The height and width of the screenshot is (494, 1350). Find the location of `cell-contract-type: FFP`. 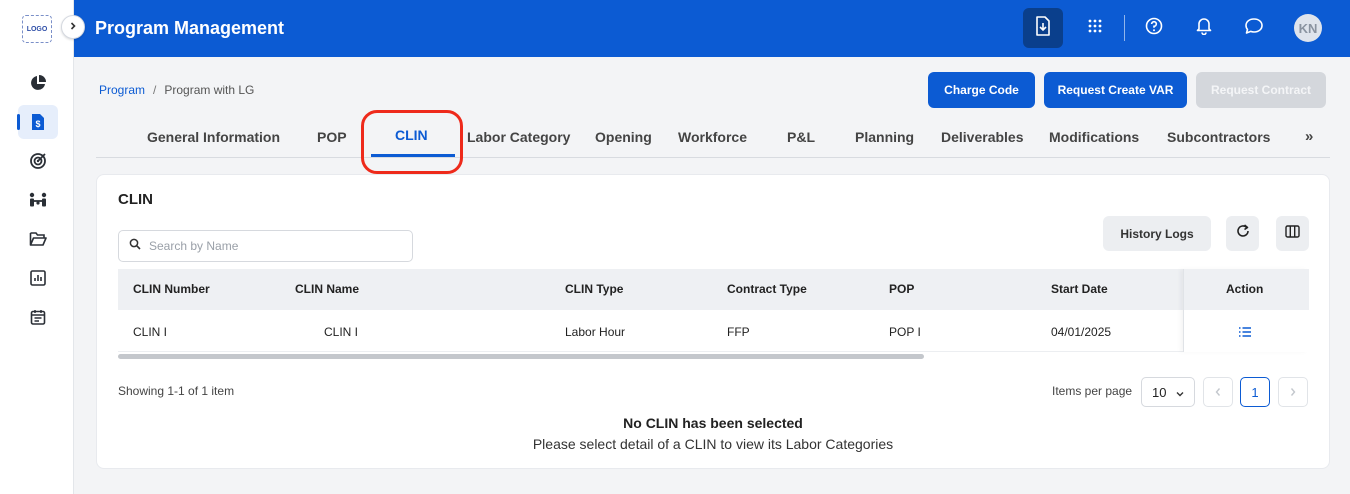

cell-contract-type: FFP is located at coordinates (738, 332).